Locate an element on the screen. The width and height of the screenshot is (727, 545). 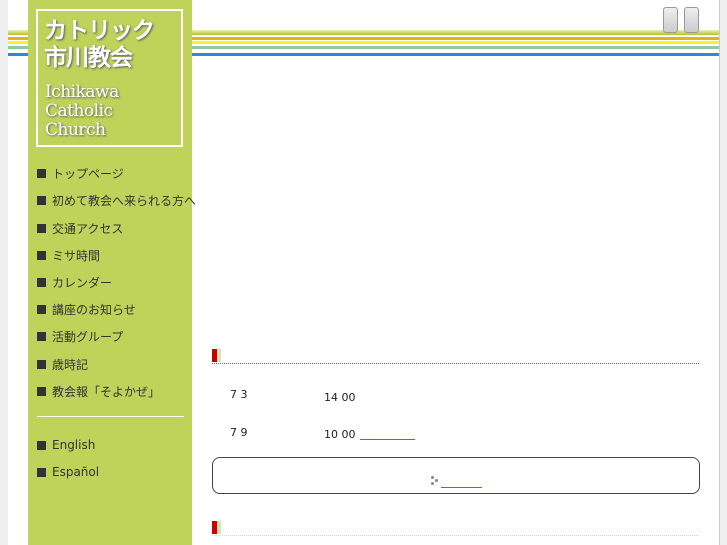
nav-item-access: 交通アクセス is located at coordinates (114, 228).